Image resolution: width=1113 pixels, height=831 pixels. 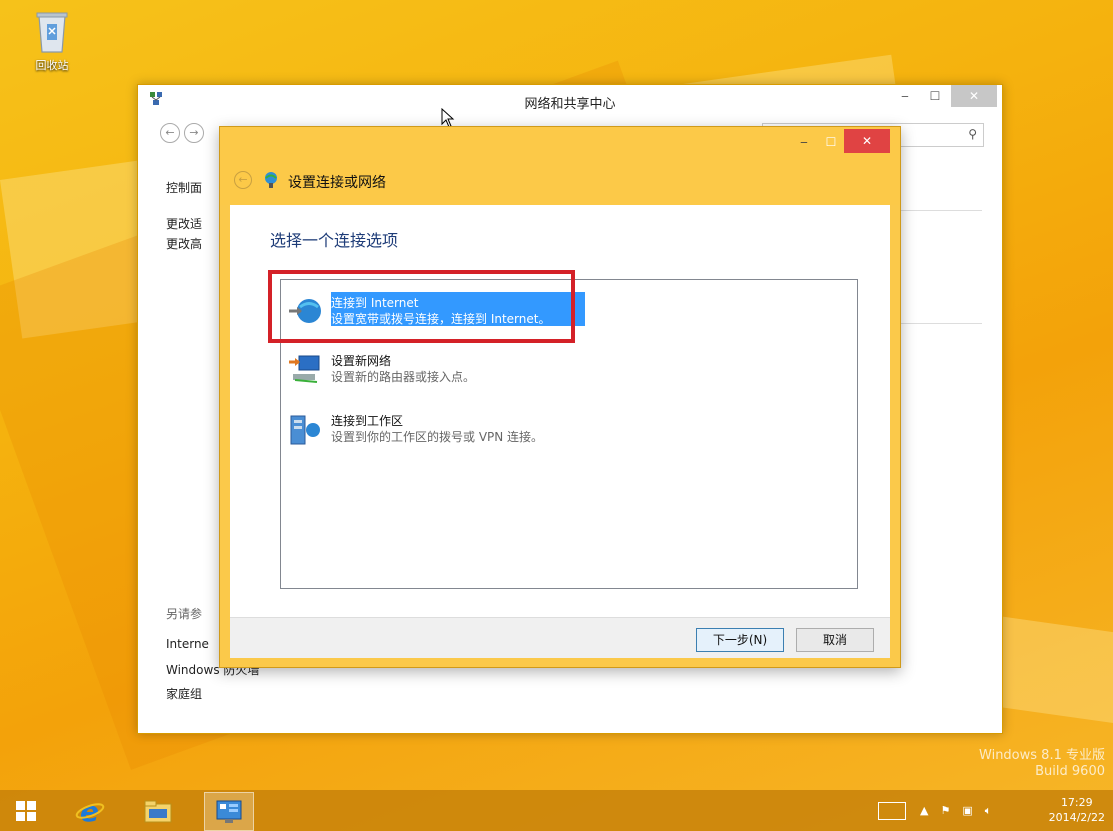 I want to click on highlight-box, so click(x=421, y=306).